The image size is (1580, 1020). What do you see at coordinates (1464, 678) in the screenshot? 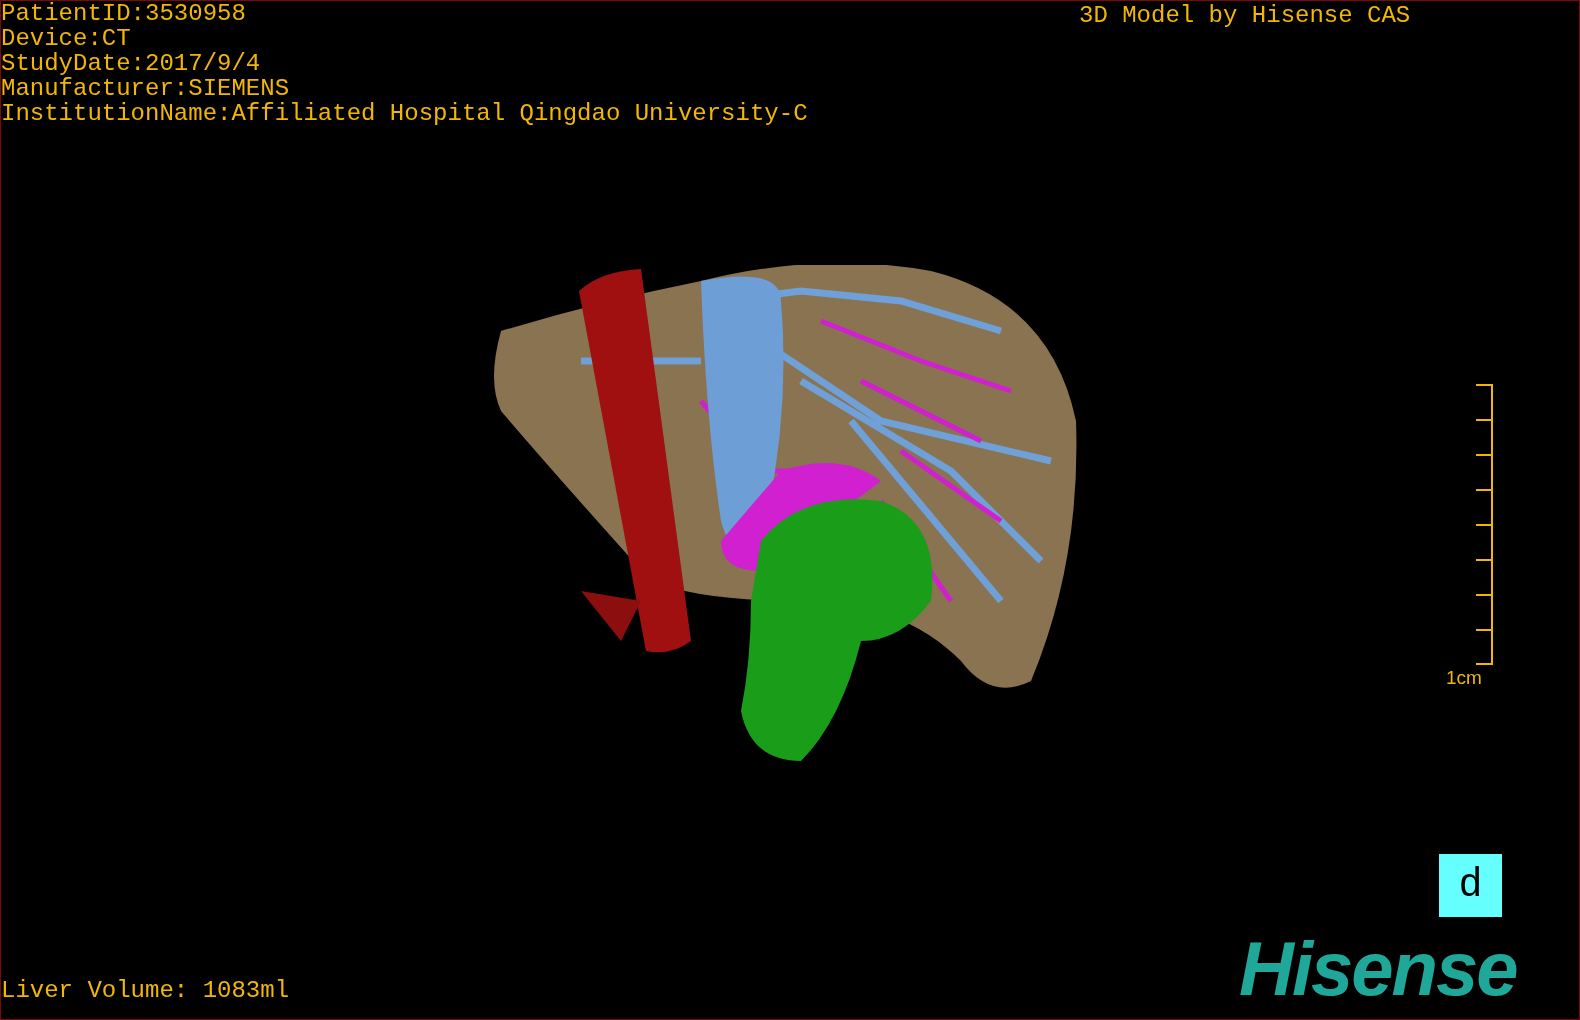
I see `scale-label: 1cm` at bounding box center [1464, 678].